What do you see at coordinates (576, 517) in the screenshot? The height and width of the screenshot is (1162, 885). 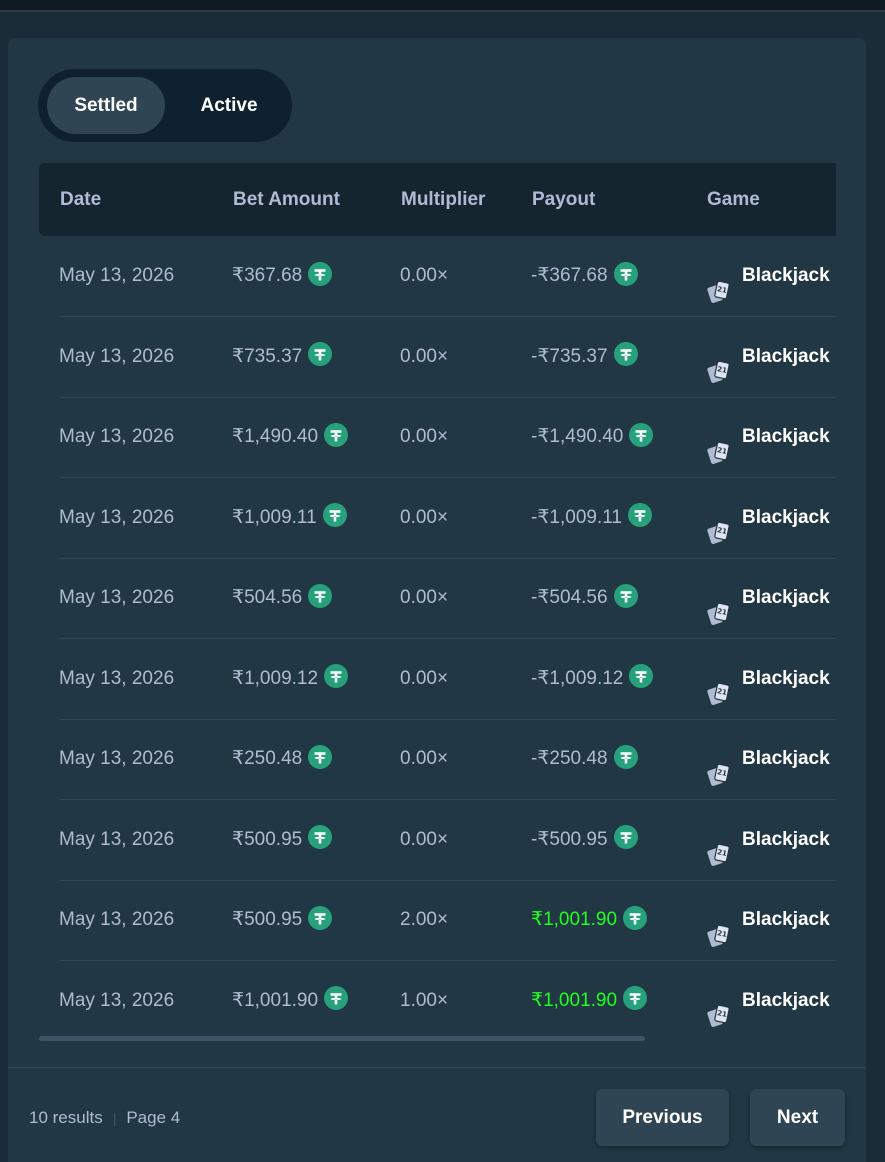 I see `payout-value: -₹1,009.11` at bounding box center [576, 517].